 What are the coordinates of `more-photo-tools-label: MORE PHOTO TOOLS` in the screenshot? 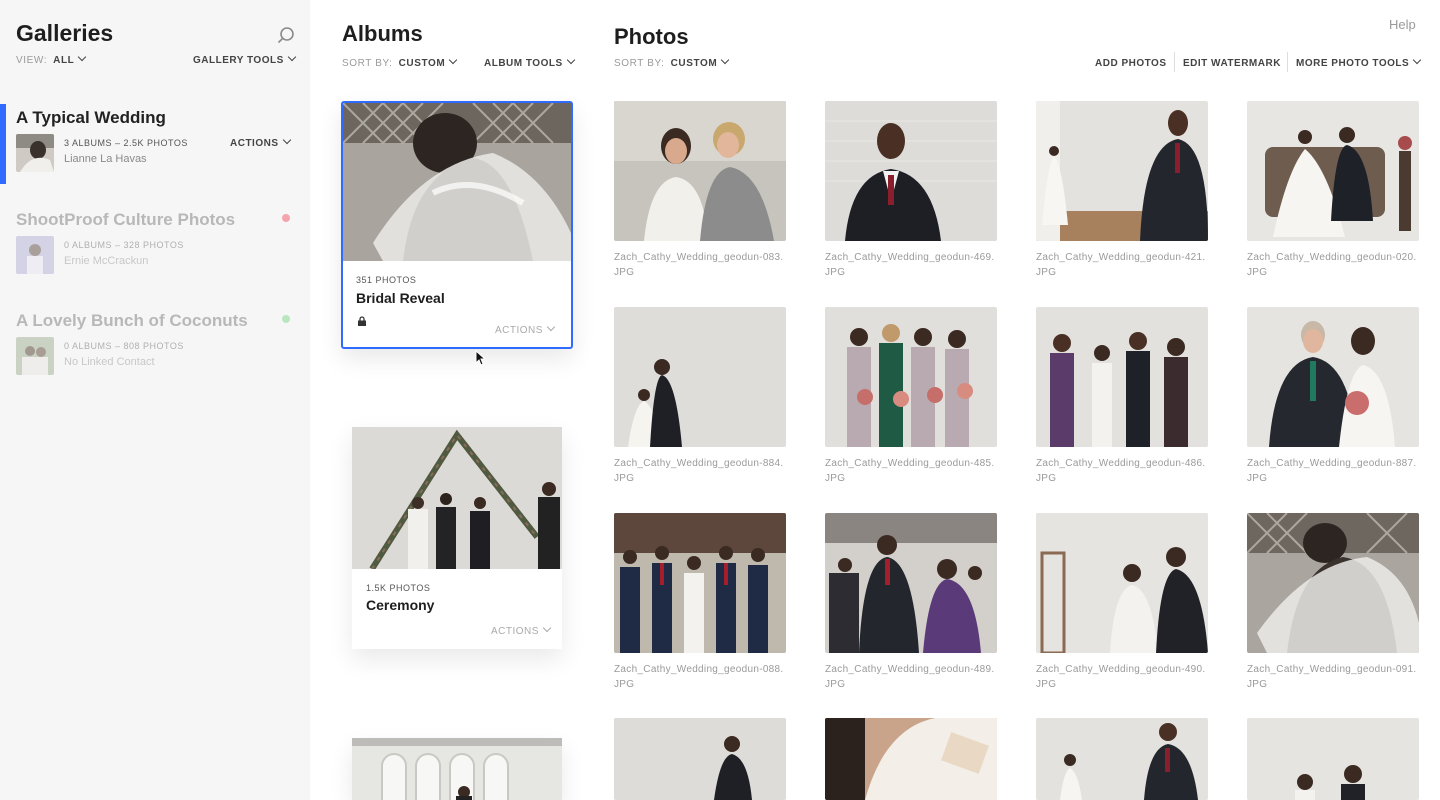 It's located at (1353, 63).